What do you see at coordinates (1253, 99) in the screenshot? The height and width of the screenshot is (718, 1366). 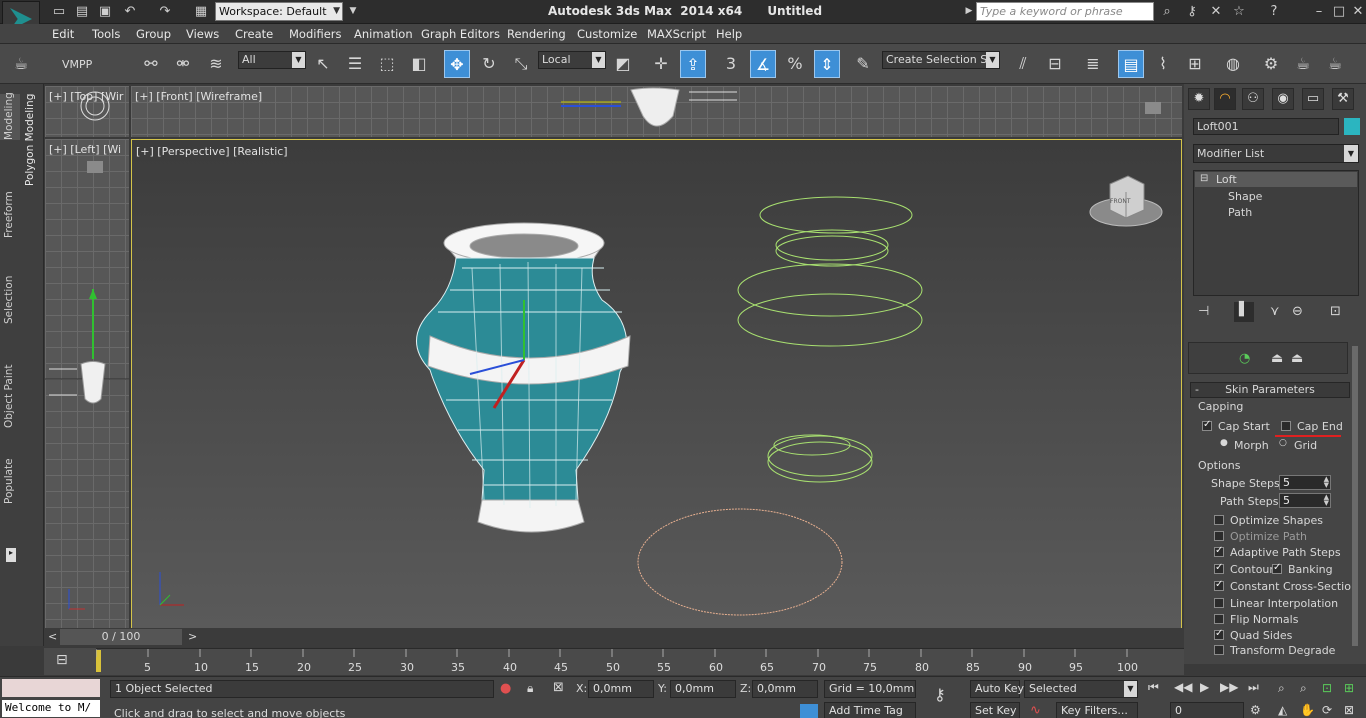 I see `hierarchy-panel-tab-icon: ⚇` at bounding box center [1253, 99].